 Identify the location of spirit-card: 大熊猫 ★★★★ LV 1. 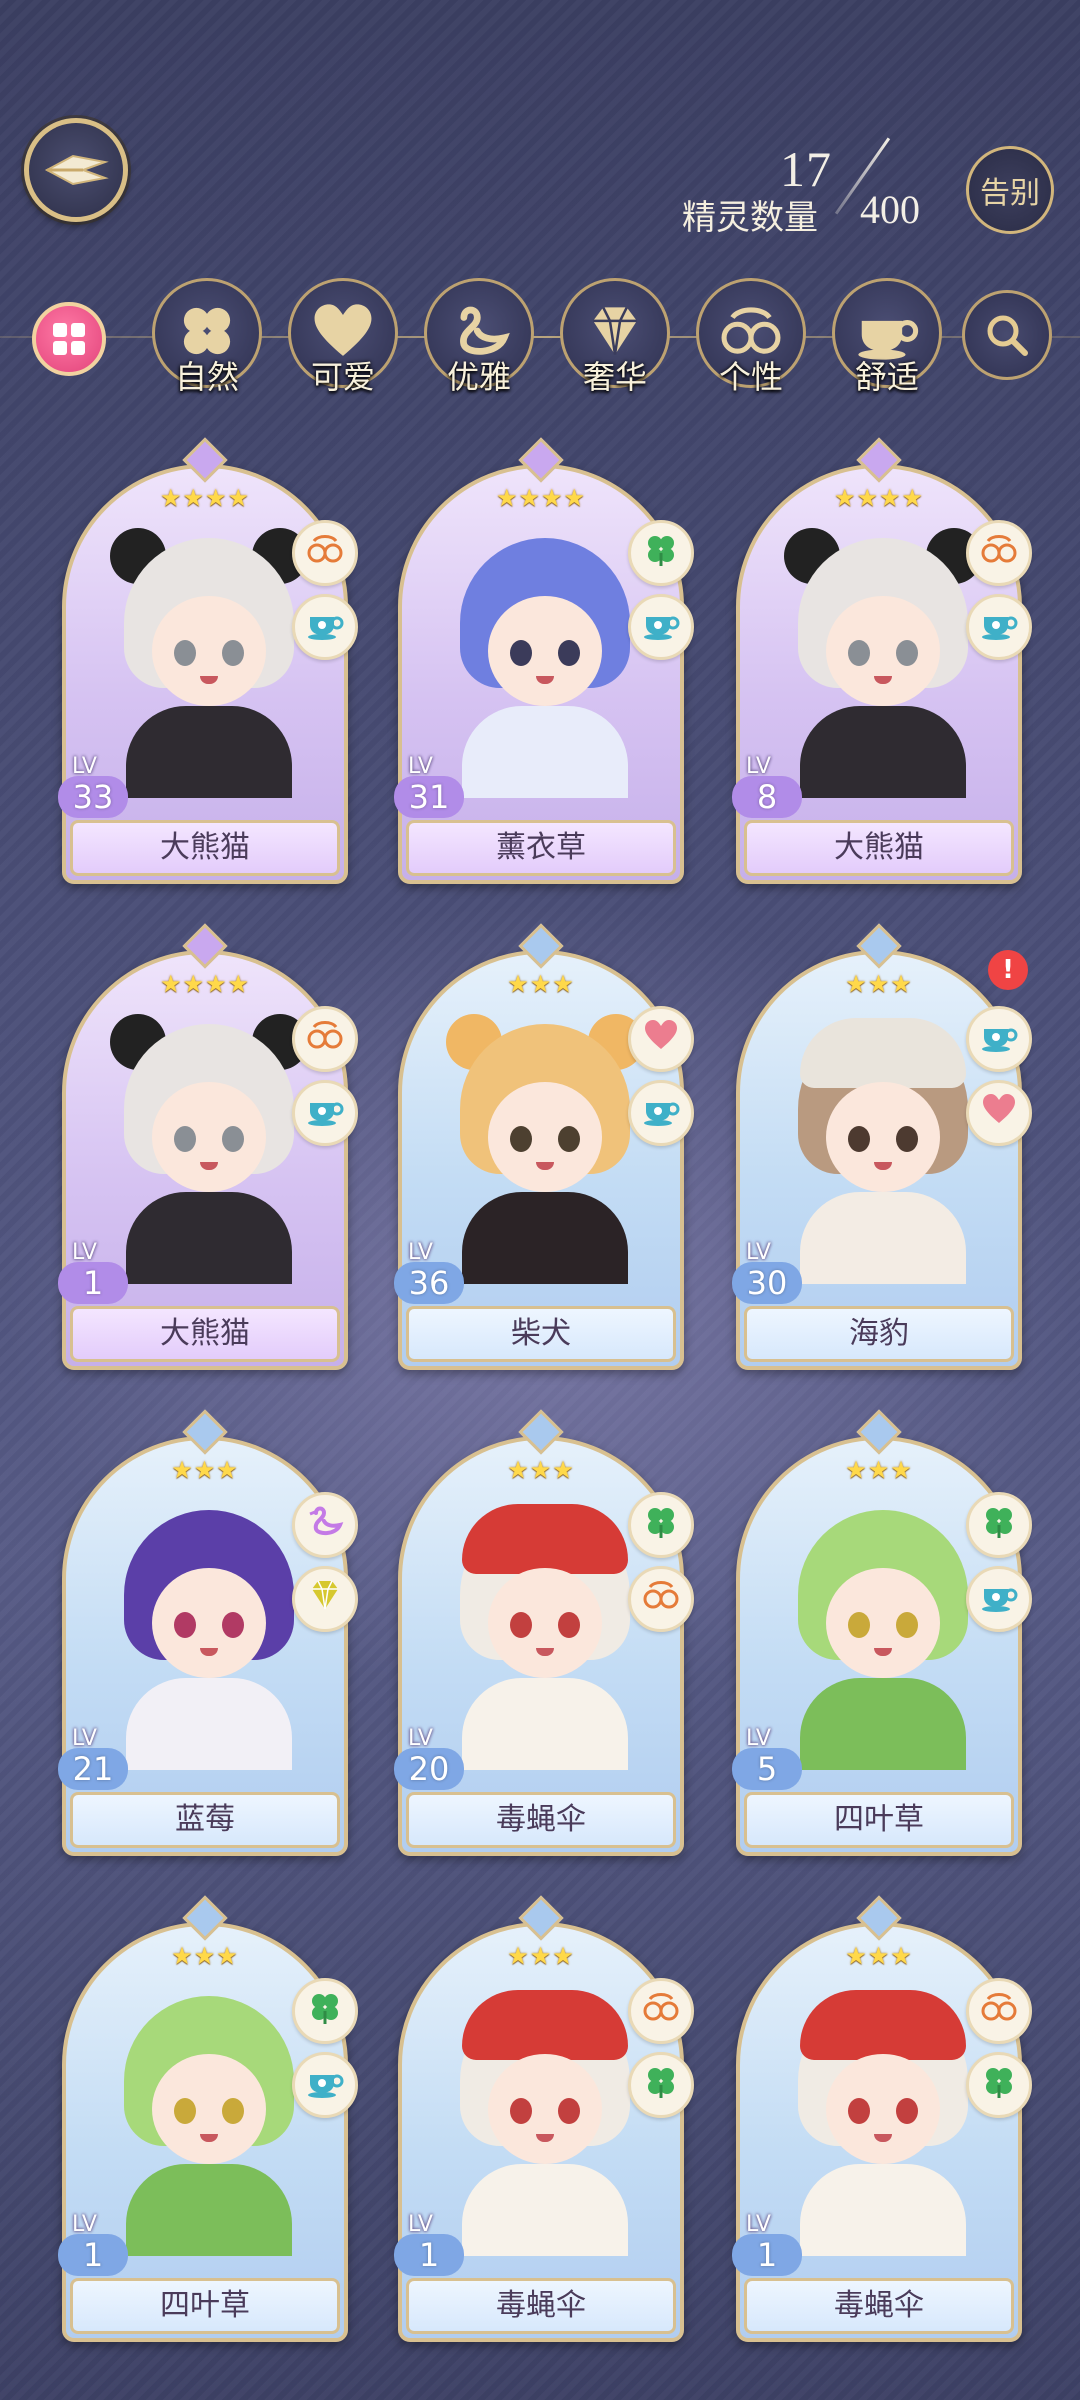
(208, 1146).